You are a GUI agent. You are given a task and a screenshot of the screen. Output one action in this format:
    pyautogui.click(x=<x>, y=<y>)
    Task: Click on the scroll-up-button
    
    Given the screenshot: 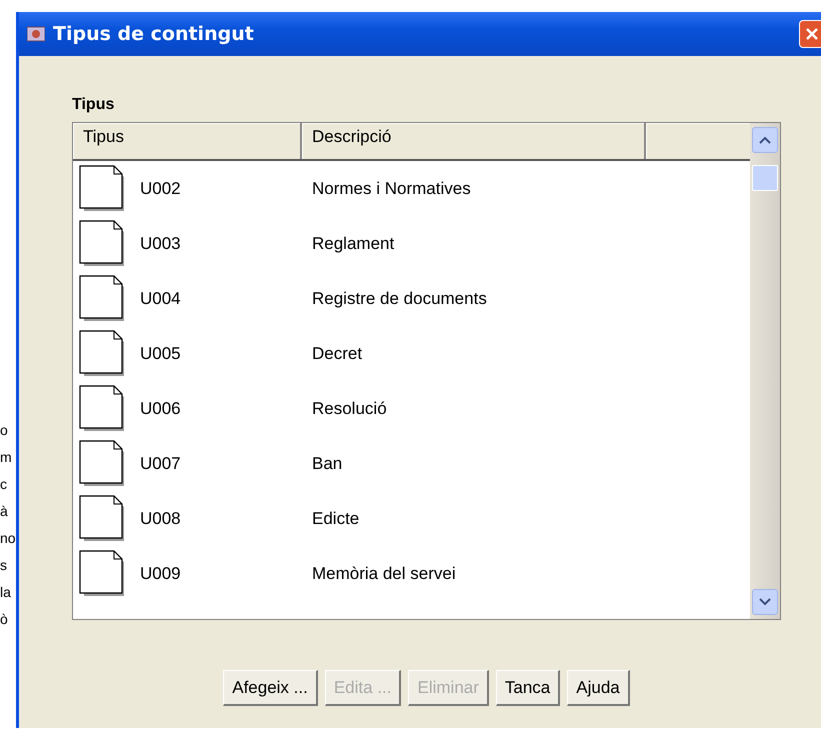 What is the action you would take?
    pyautogui.click(x=765, y=140)
    